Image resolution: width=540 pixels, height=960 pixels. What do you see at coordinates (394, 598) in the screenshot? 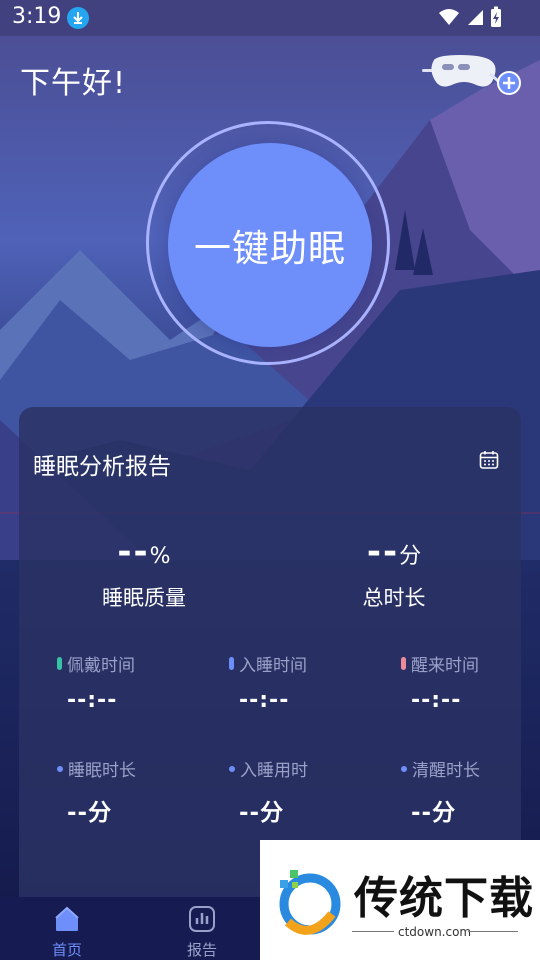
I see `total-duration-label: 总时长` at bounding box center [394, 598].